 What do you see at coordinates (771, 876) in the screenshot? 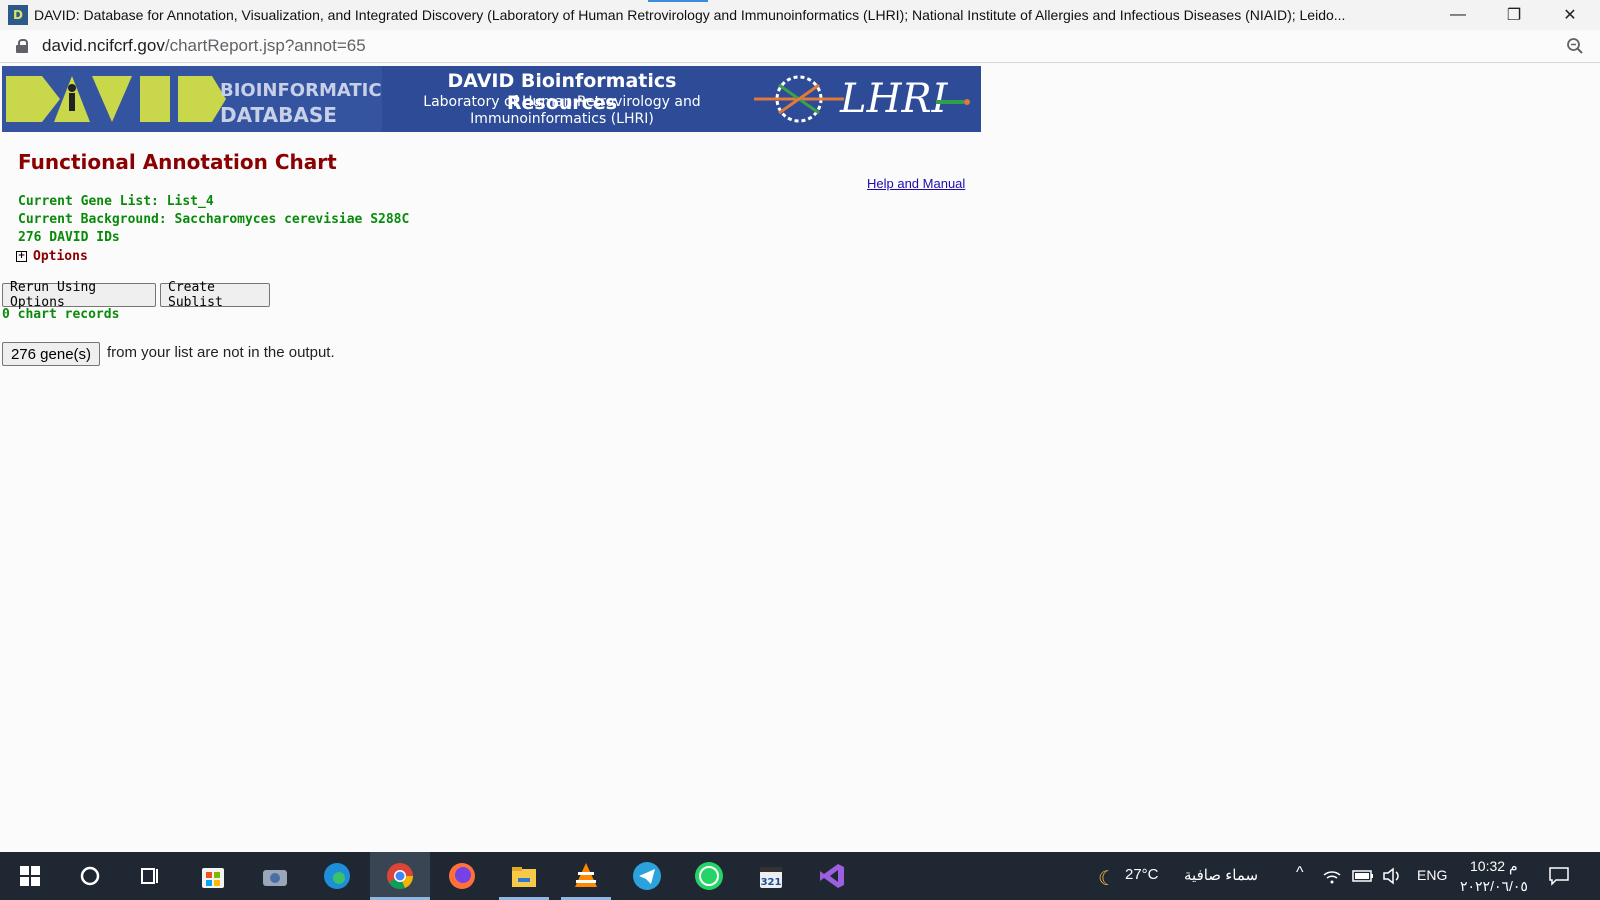
I see `clipchamp-icon: 321` at bounding box center [771, 876].